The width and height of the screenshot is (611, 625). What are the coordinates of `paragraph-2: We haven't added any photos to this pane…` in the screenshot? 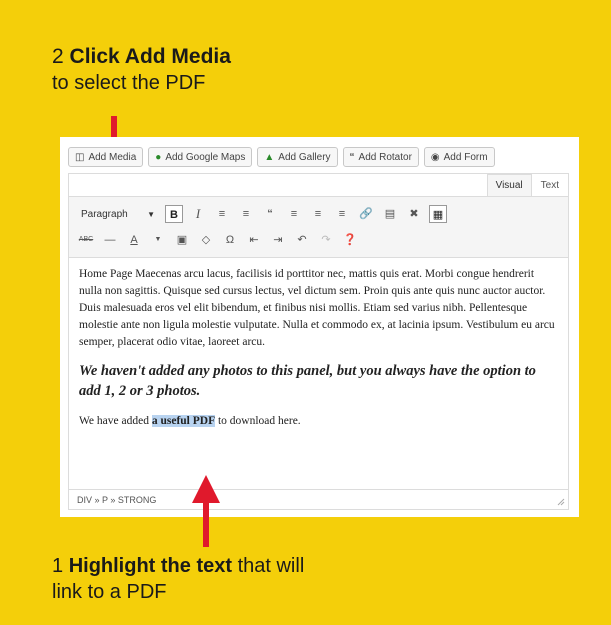 It's located at (307, 381).